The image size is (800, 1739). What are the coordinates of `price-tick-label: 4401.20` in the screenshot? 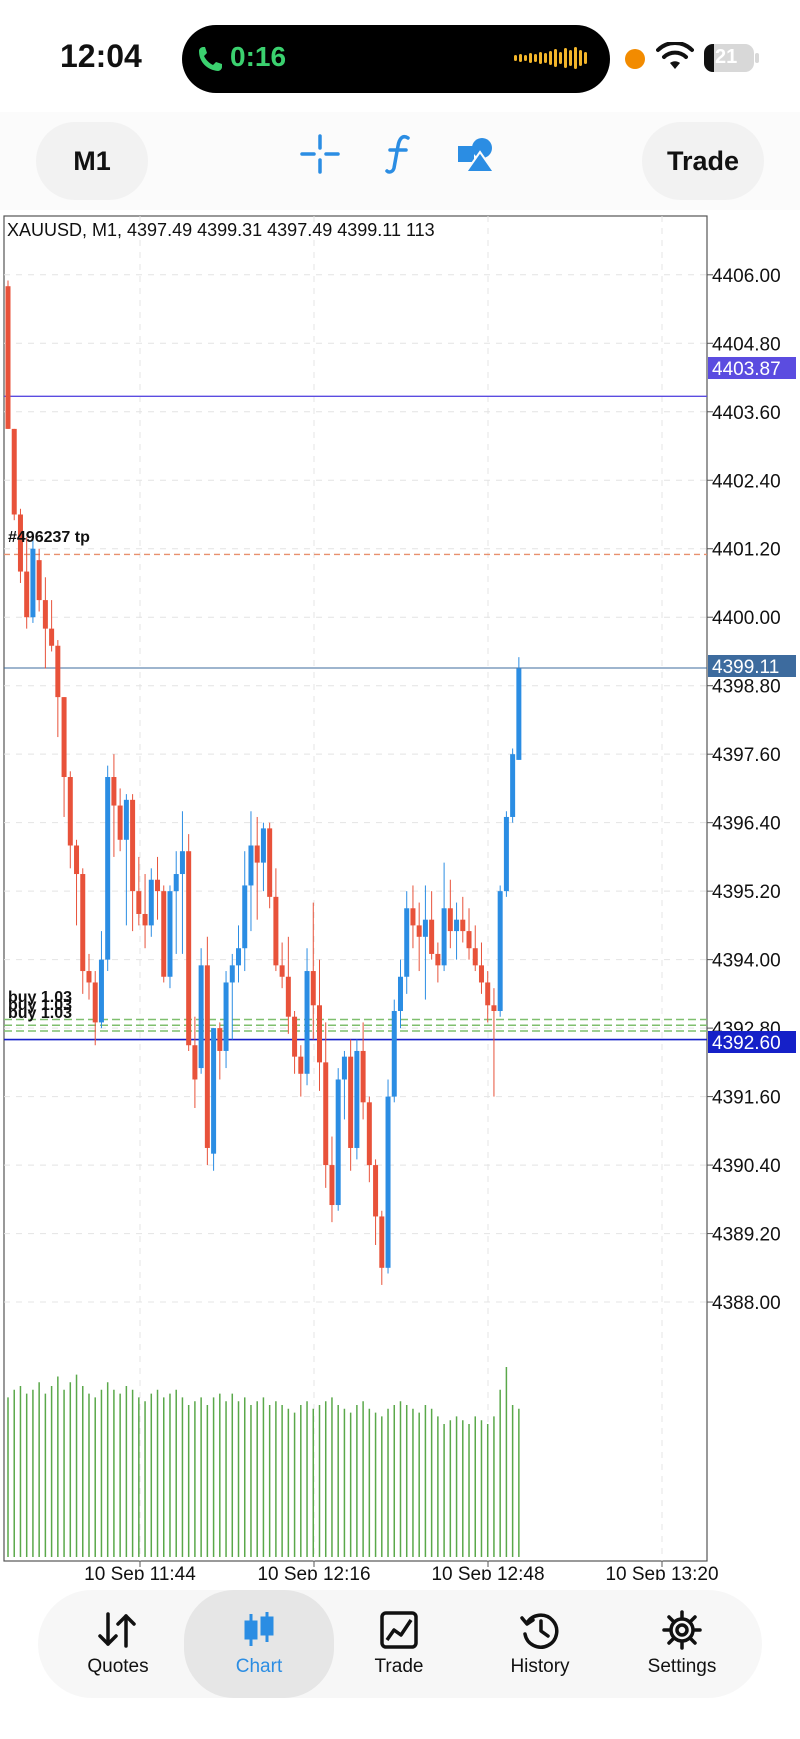 It's located at (746, 550).